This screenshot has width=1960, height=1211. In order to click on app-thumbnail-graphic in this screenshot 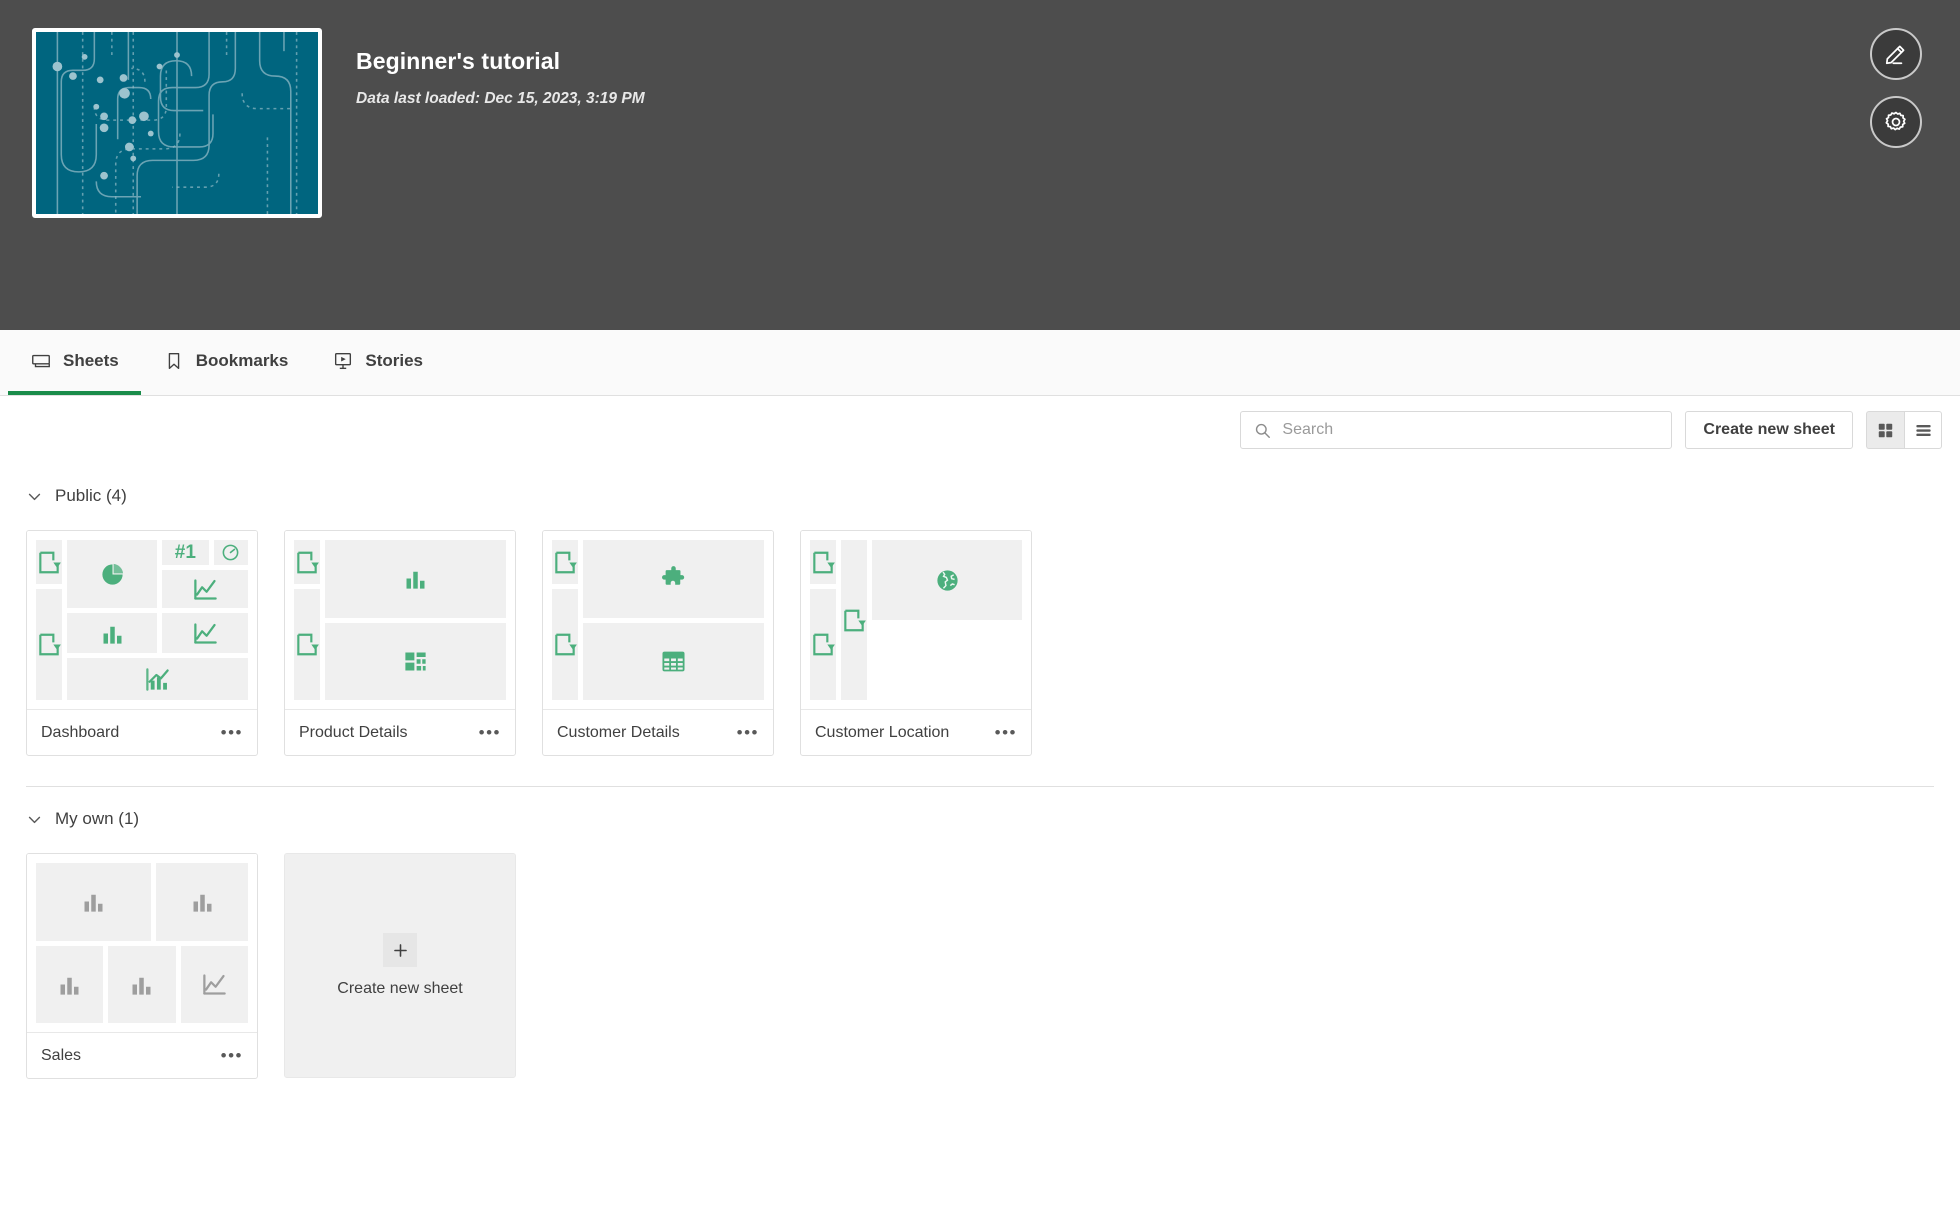, I will do `click(177, 123)`.